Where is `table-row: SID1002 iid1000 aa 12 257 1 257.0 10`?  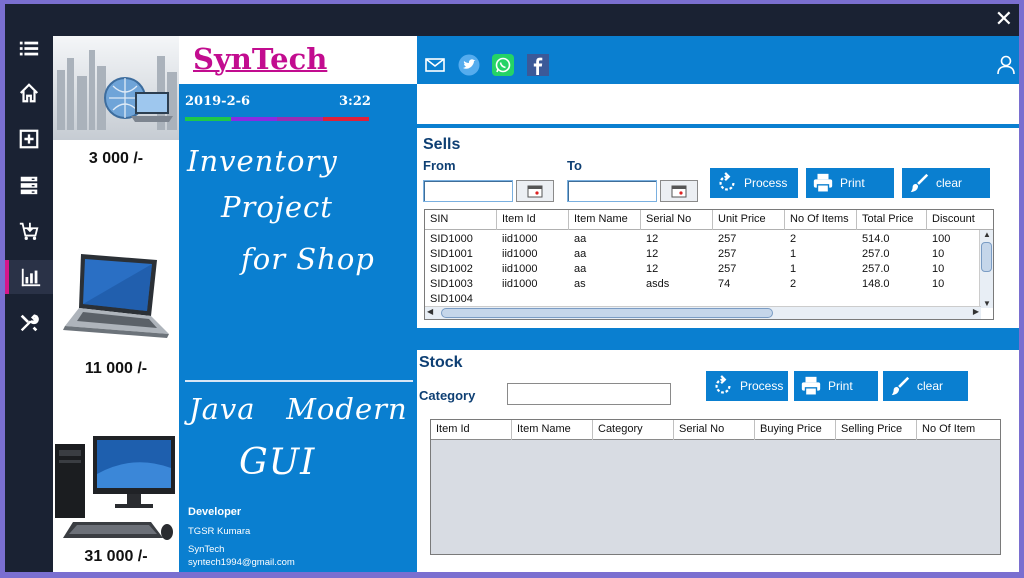
table-row: SID1002 iid1000 aa 12 257 1 257.0 10 is located at coordinates (709, 269).